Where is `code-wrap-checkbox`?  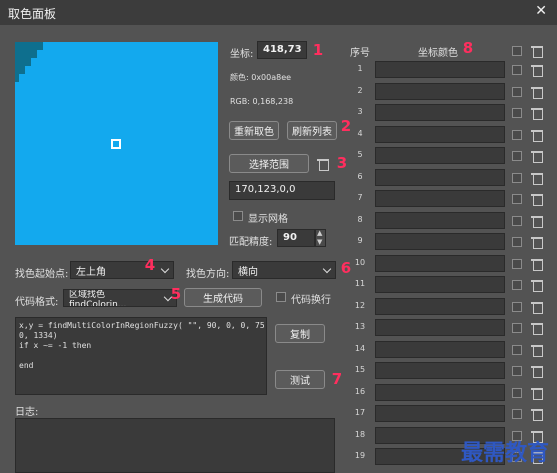 code-wrap-checkbox is located at coordinates (281, 297).